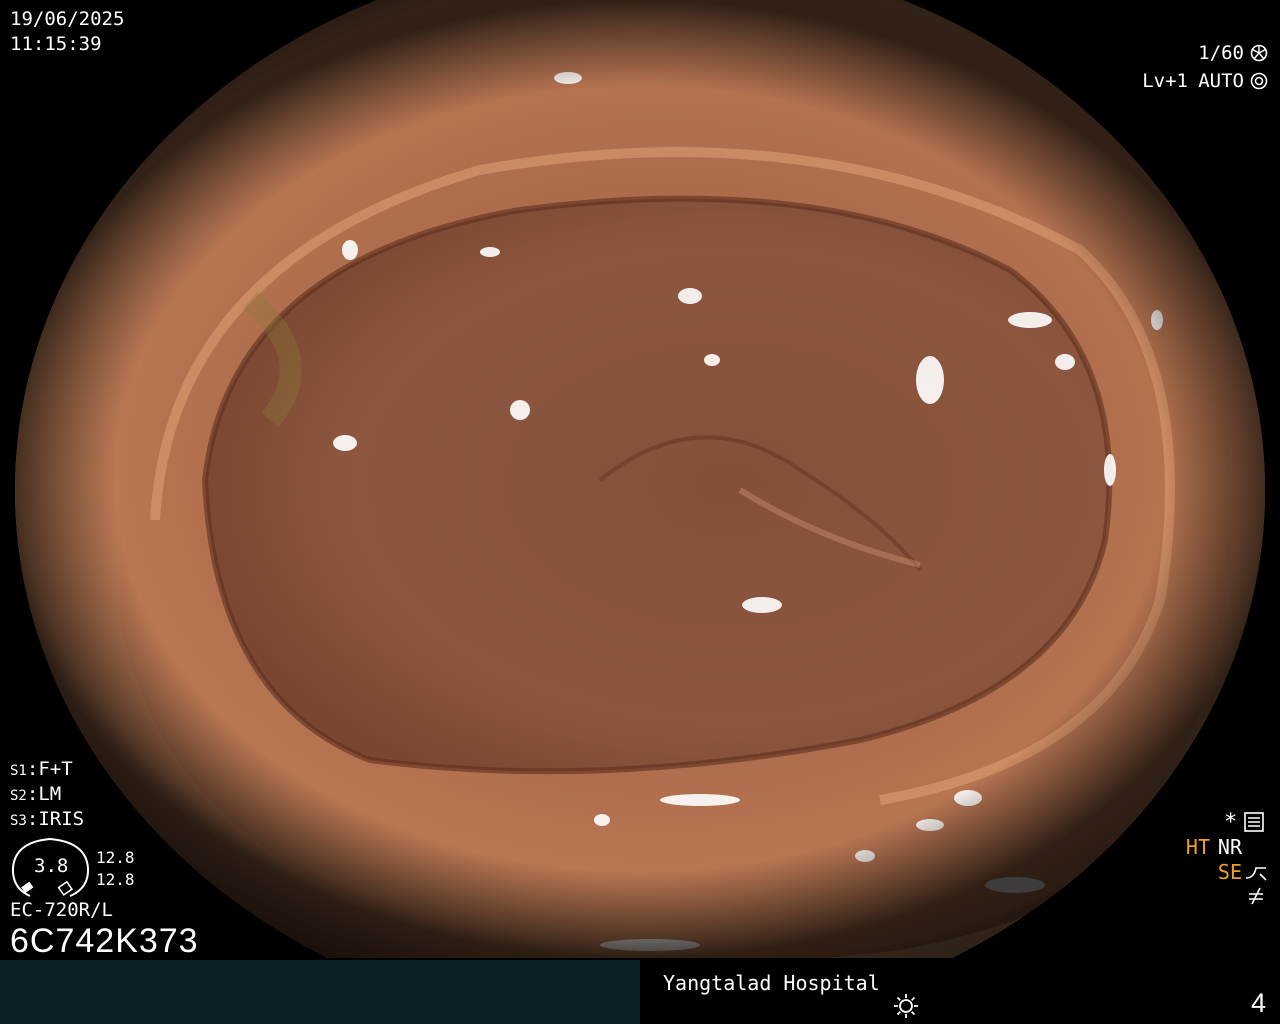  What do you see at coordinates (18, 796) in the screenshot?
I see `setting-s2-key: S2` at bounding box center [18, 796].